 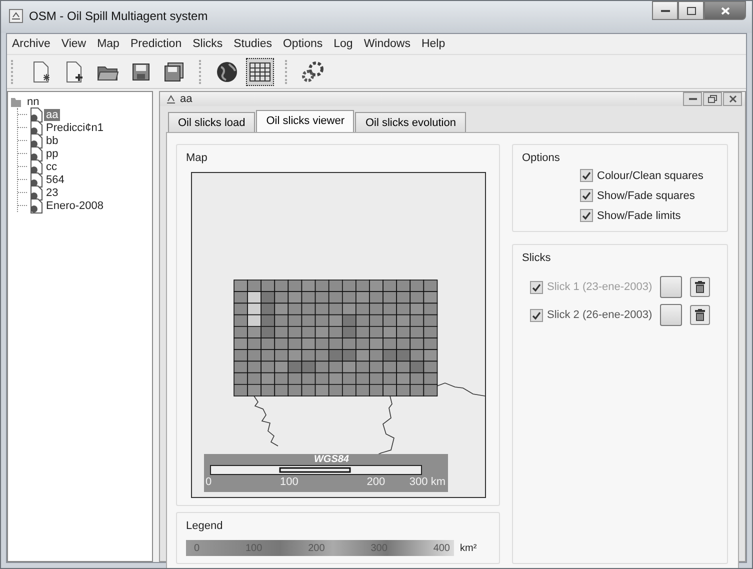 I want to click on tree-item: cc, so click(x=51, y=166).